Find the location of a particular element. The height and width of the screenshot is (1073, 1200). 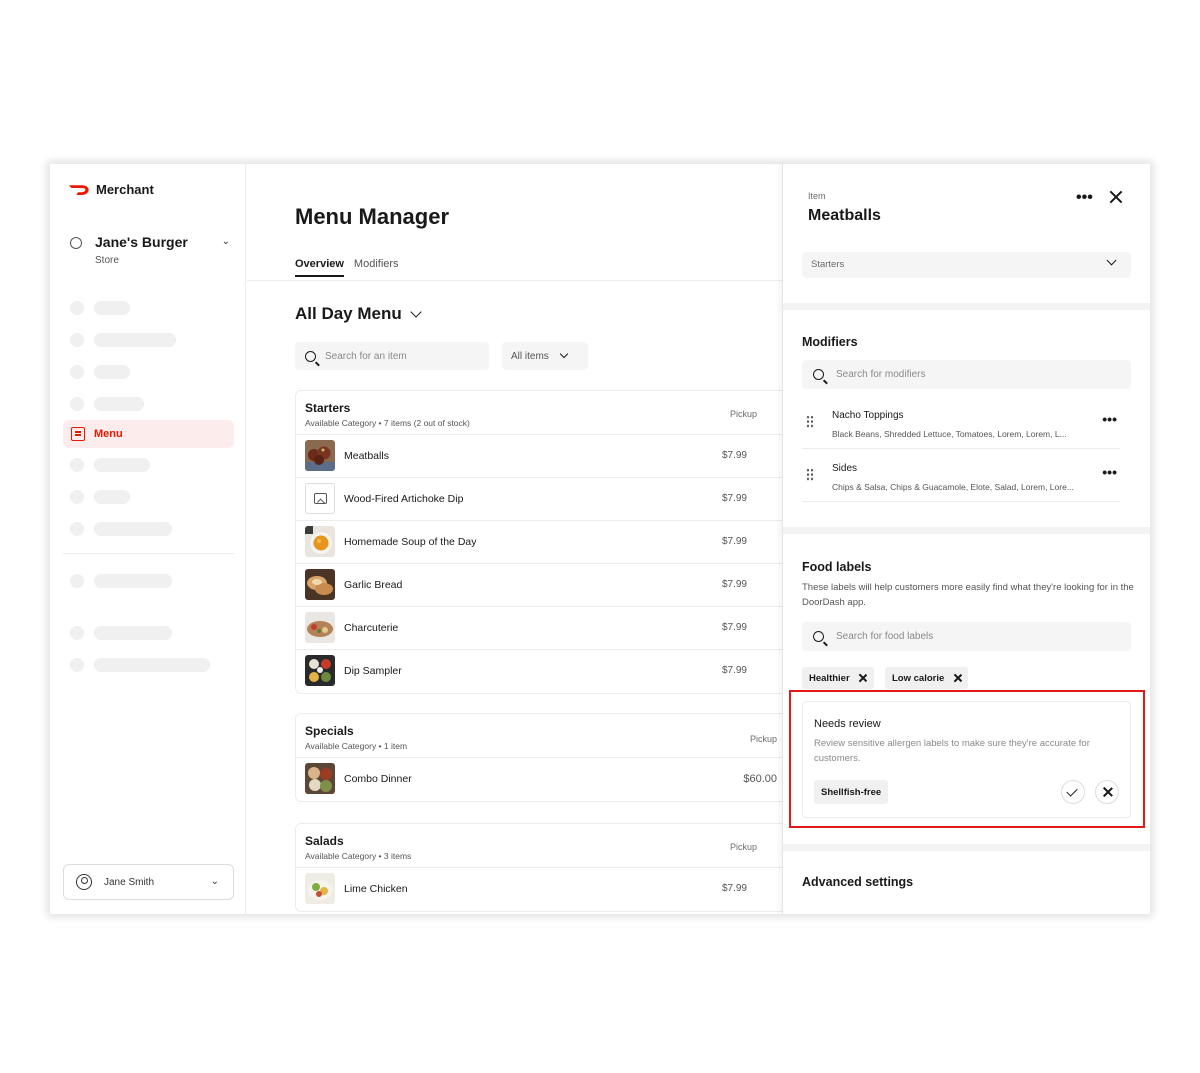

category-title: Specials is located at coordinates (329, 731).